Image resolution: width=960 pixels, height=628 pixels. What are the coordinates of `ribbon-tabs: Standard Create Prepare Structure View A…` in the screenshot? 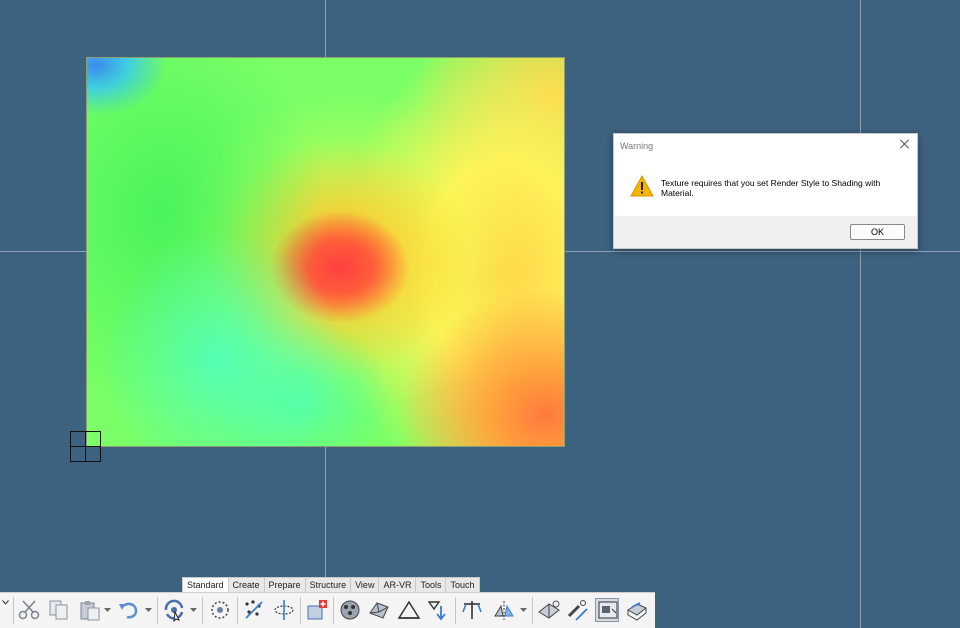 It's located at (331, 584).